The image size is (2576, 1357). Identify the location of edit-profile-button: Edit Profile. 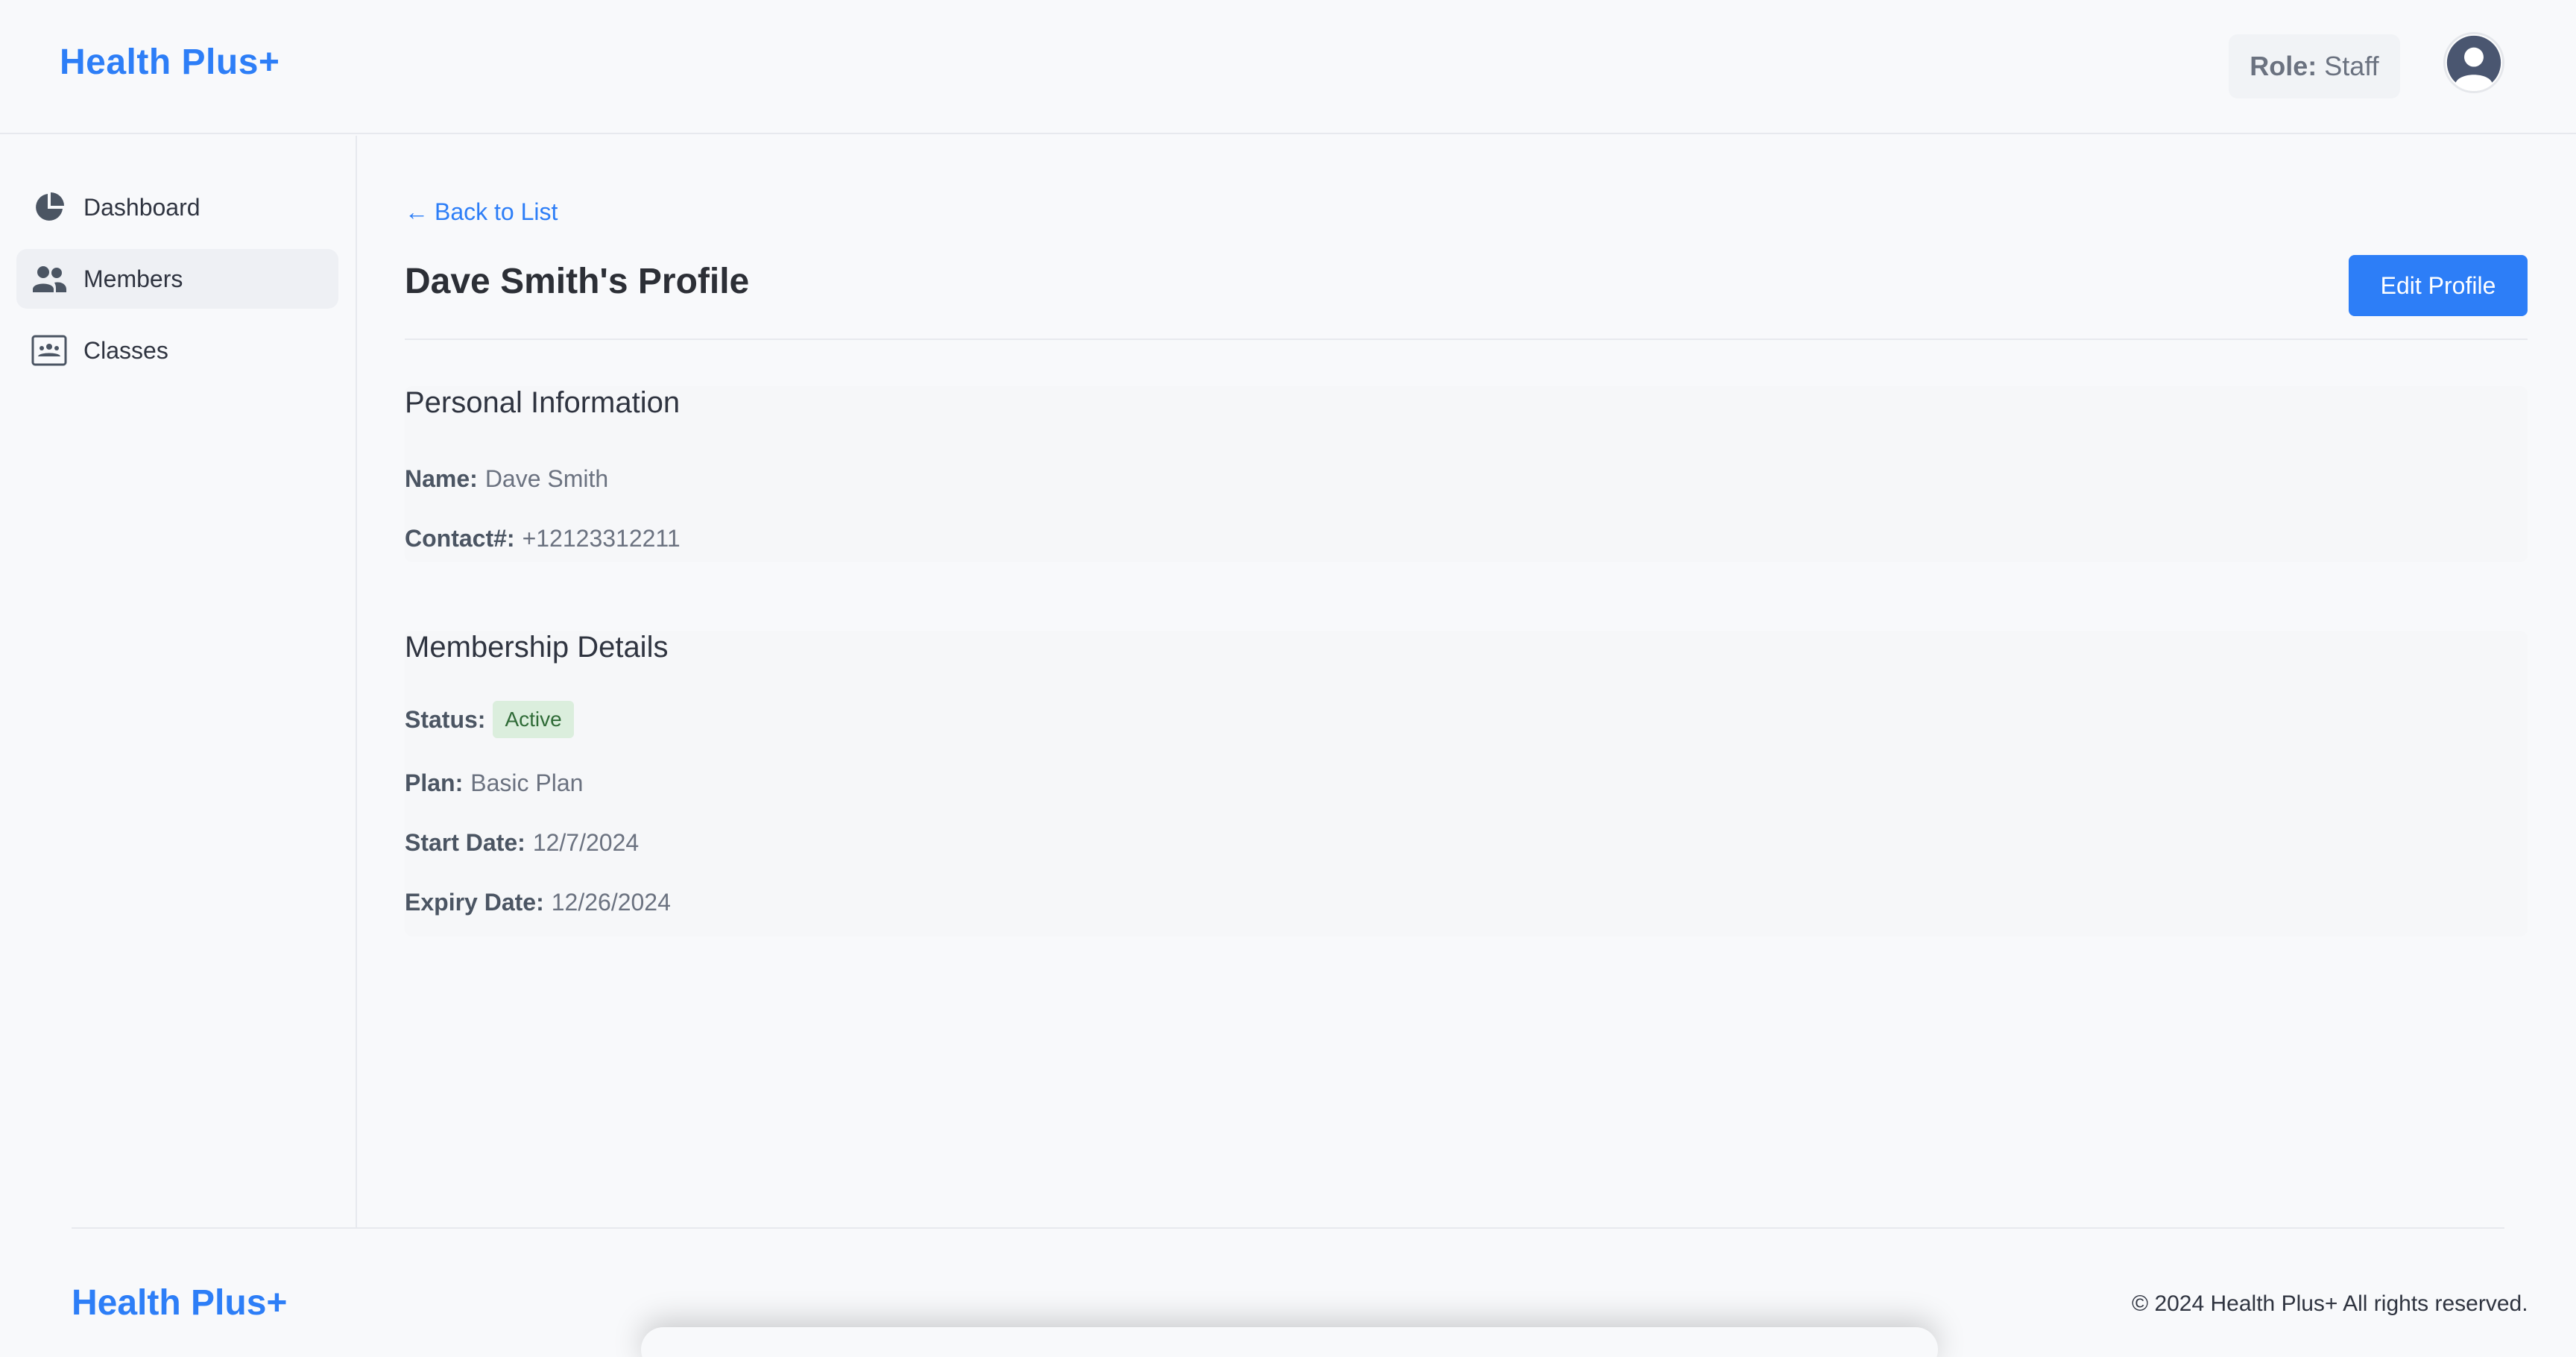
(2438, 285).